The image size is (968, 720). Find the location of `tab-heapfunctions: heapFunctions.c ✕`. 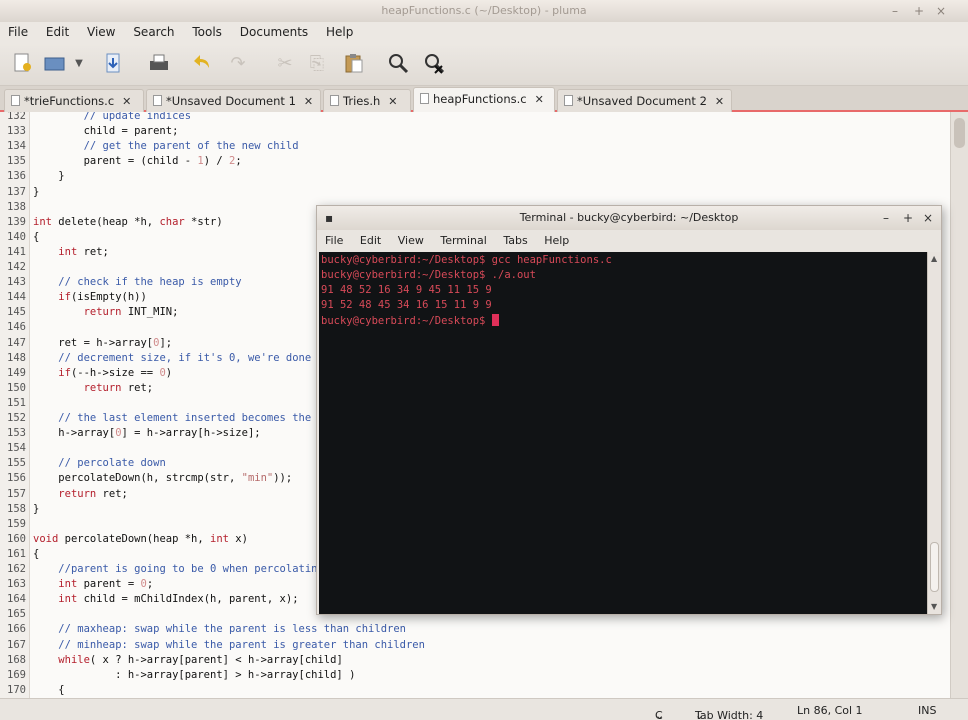

tab-heapfunctions: heapFunctions.c ✕ is located at coordinates (484, 99).